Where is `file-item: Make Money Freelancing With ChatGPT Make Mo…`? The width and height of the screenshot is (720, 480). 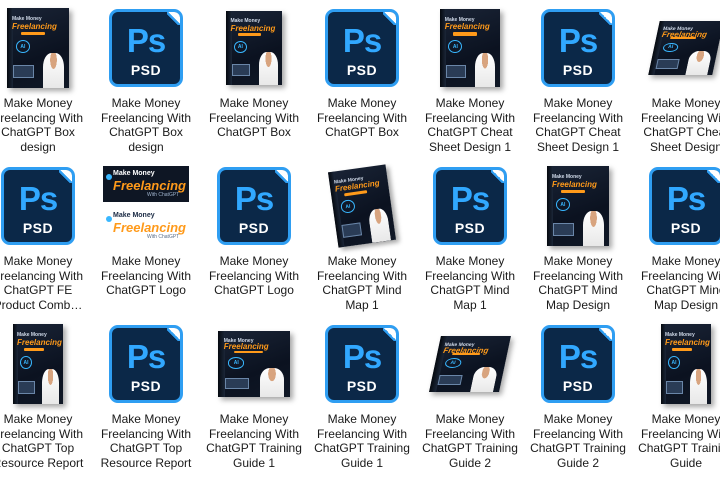 file-item: Make Money Freelancing With ChatGPT Make Mo… is located at coordinates (146, 238).